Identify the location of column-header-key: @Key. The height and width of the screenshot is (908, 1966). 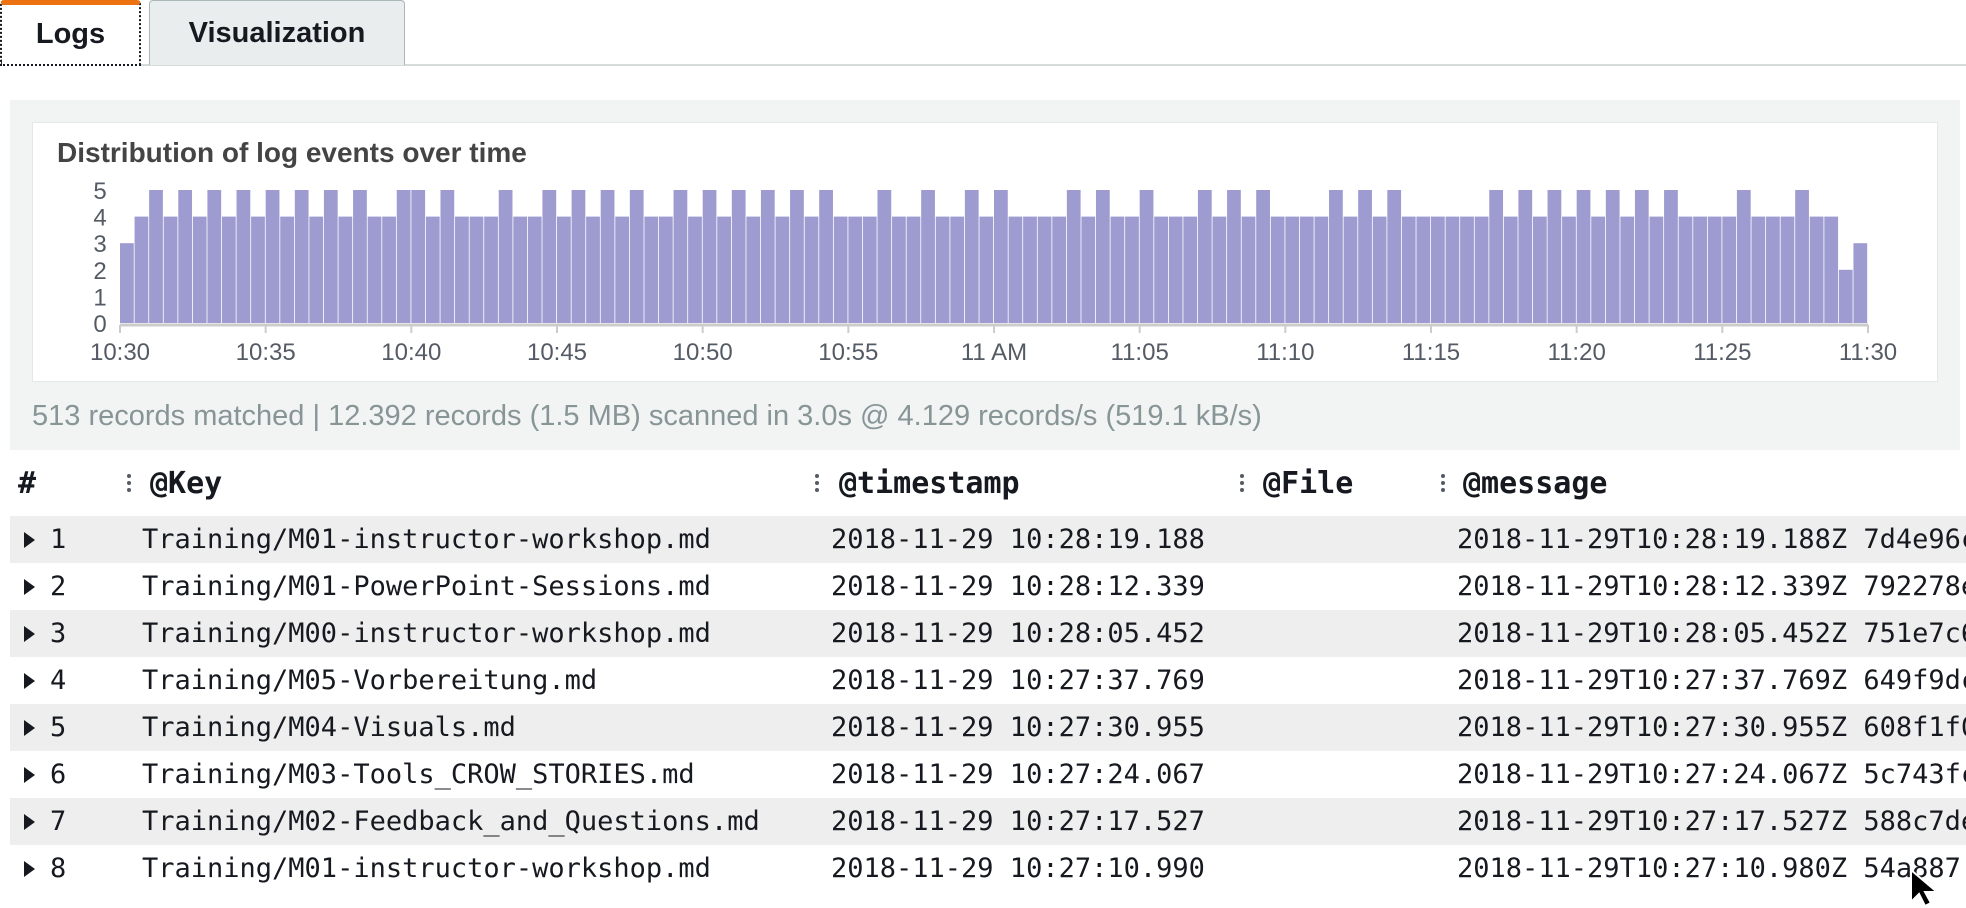
(186, 483).